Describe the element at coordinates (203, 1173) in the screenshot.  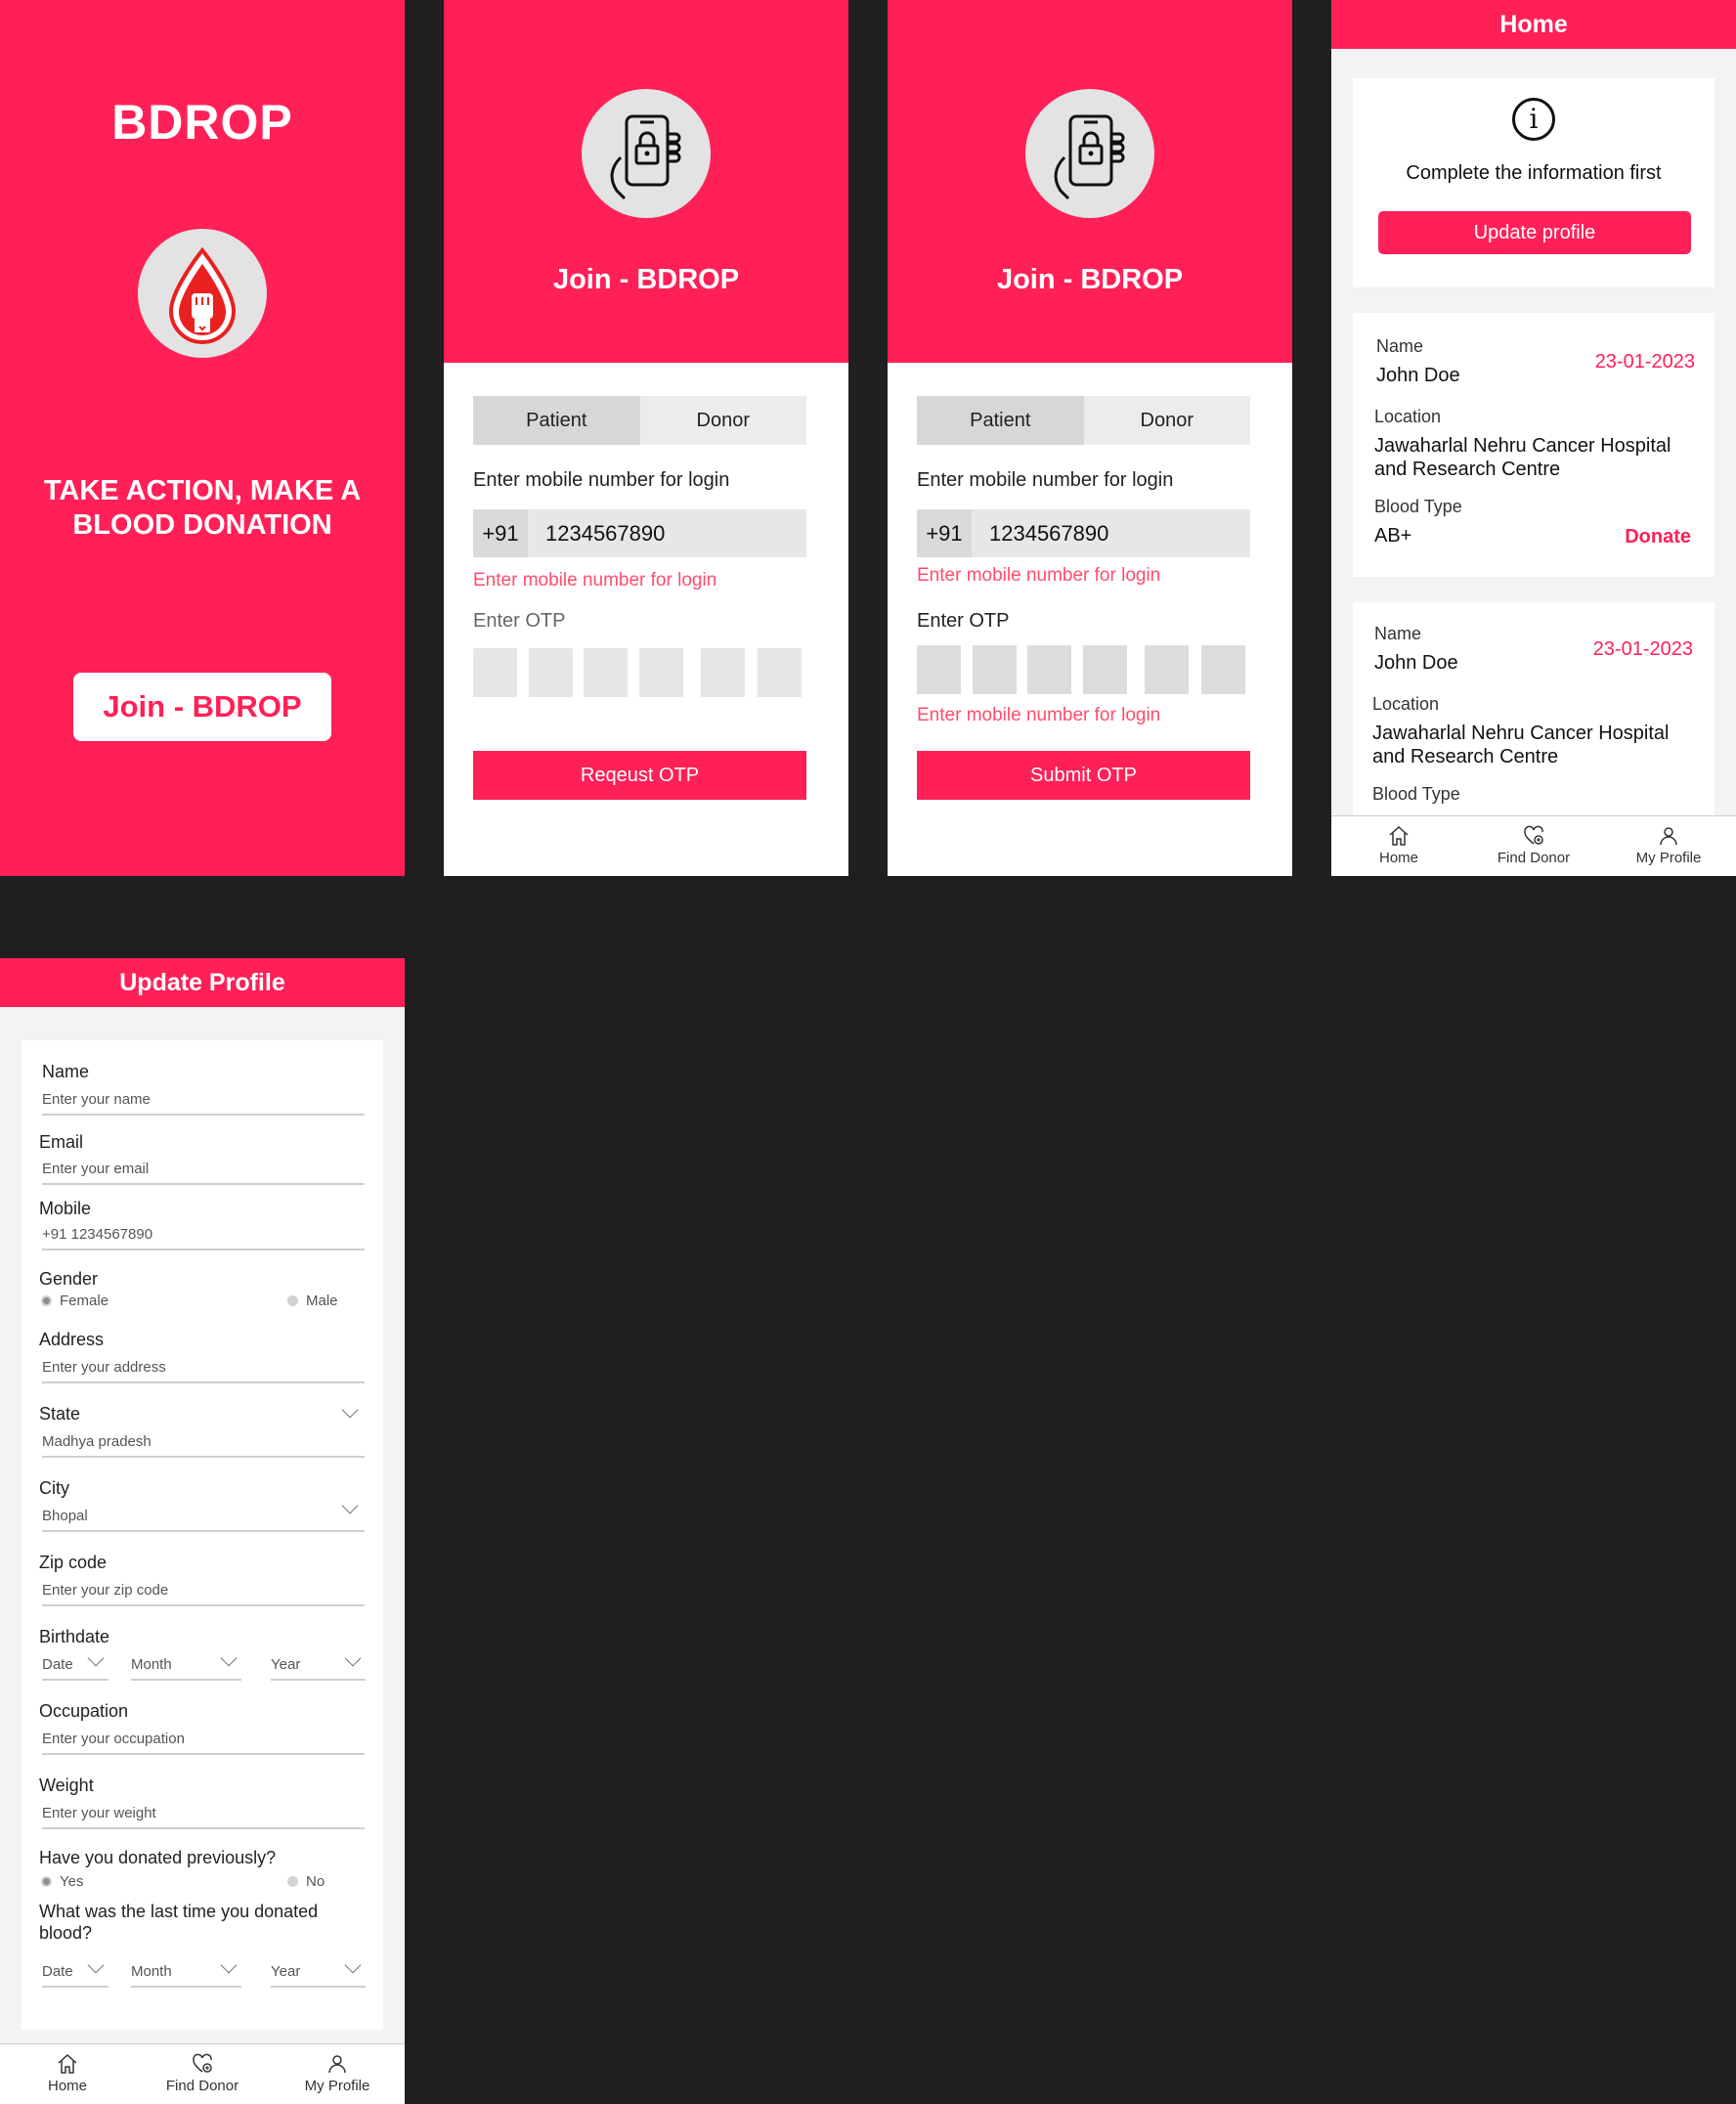
I see `email-field: Enter your email` at that location.